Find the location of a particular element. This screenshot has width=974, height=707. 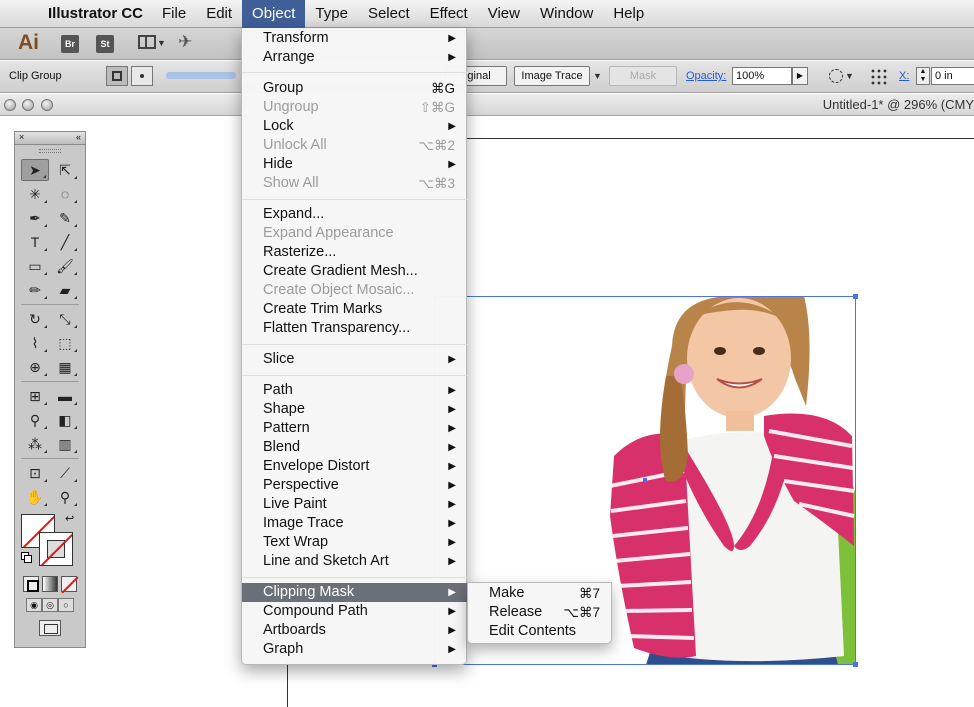

select-similar-icon is located at coordinates (836, 76).